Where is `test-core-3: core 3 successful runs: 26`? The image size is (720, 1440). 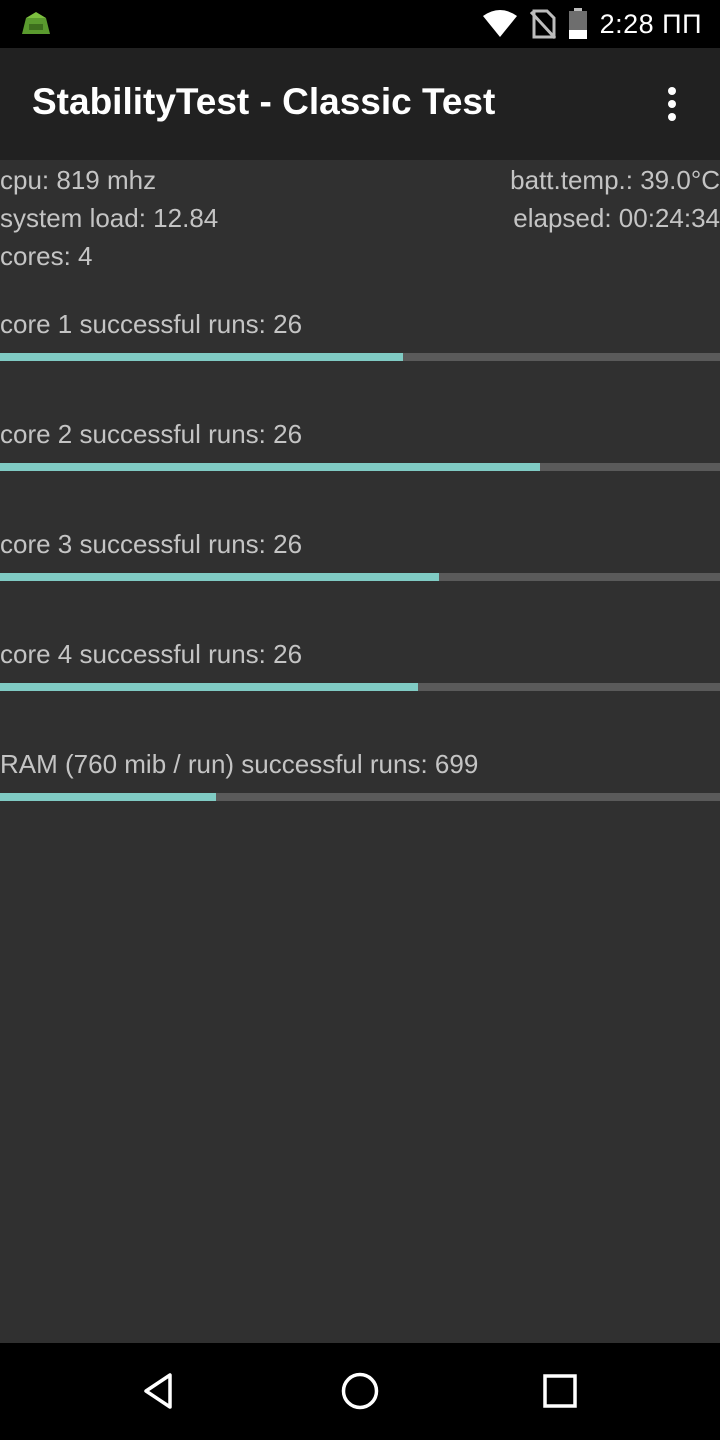 test-core-3: core 3 successful runs: 26 is located at coordinates (360, 584).